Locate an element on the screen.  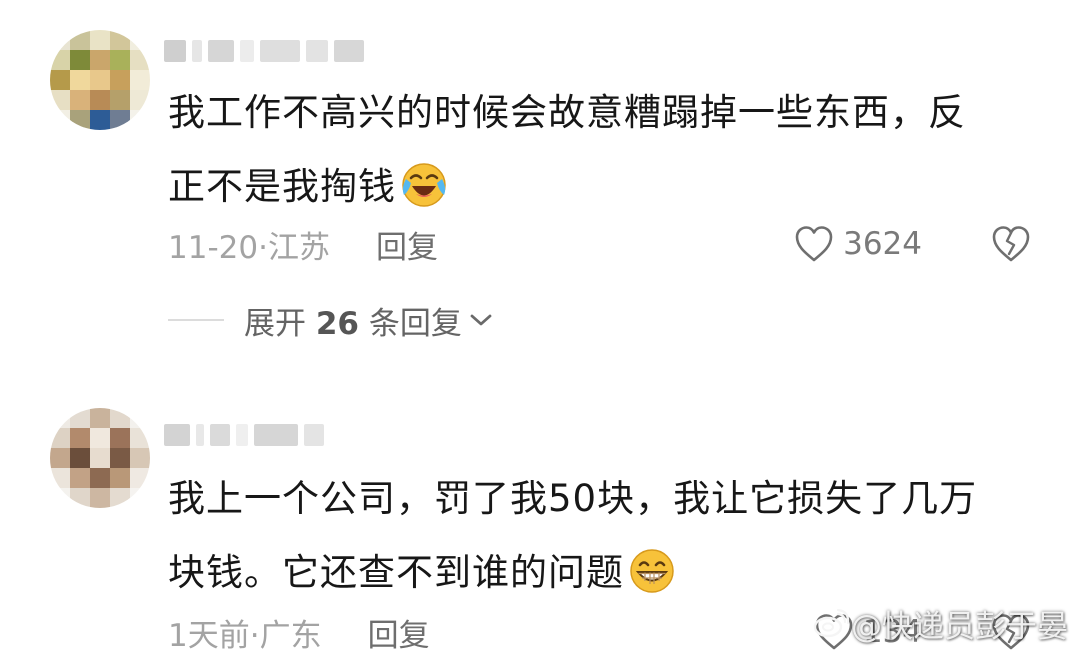
dislike-button is located at coordinates (1011, 244).